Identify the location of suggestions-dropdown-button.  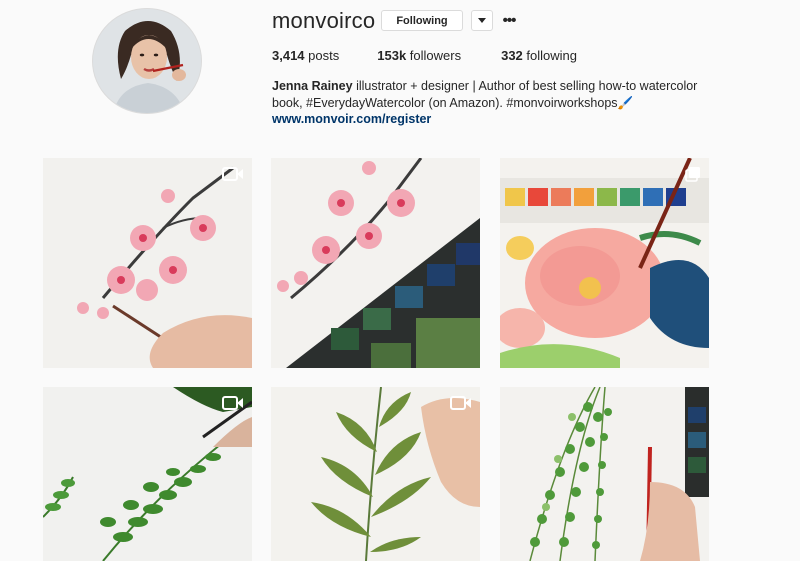
(482, 20).